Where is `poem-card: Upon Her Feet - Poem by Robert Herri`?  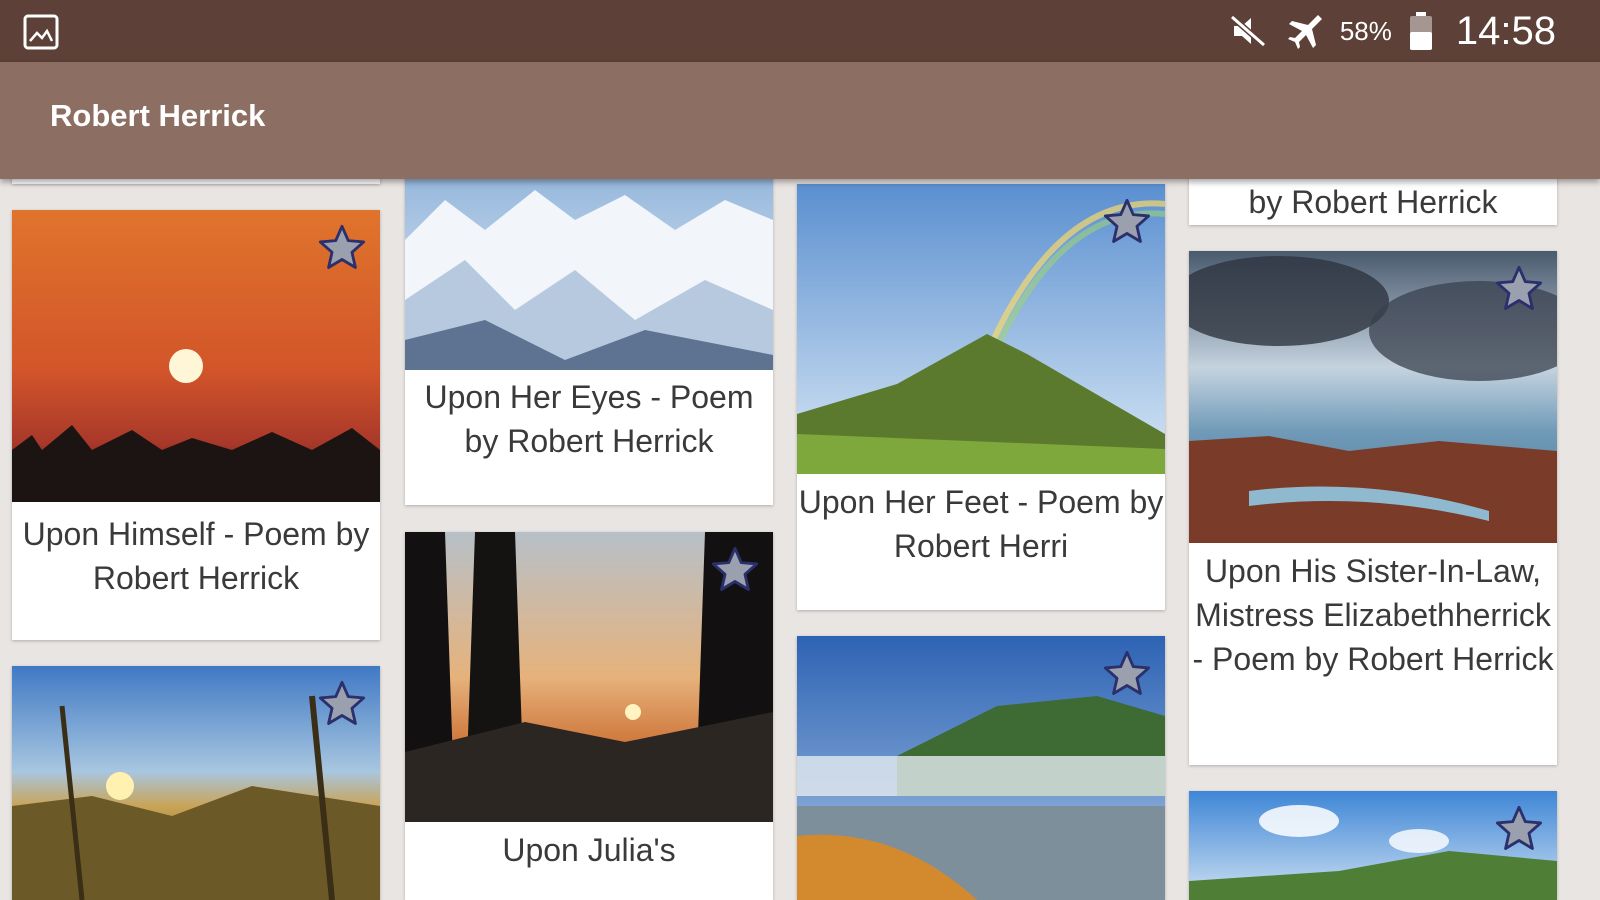 poem-card: Upon Her Feet - Poem by Robert Herri is located at coordinates (981, 397).